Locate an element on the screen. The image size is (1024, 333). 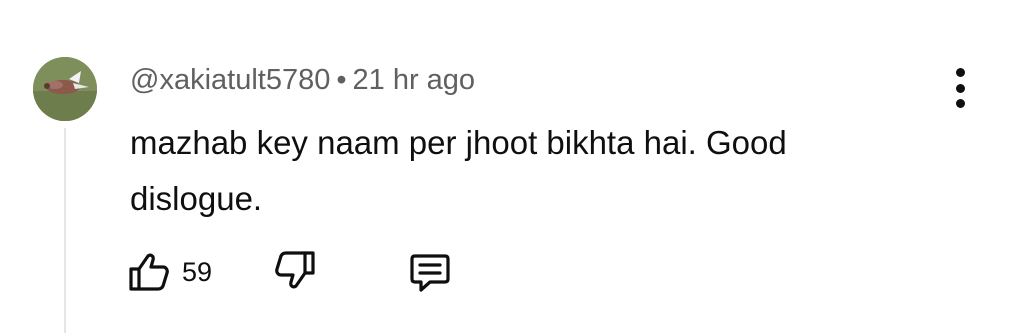
reply-button is located at coordinates (434, 272).